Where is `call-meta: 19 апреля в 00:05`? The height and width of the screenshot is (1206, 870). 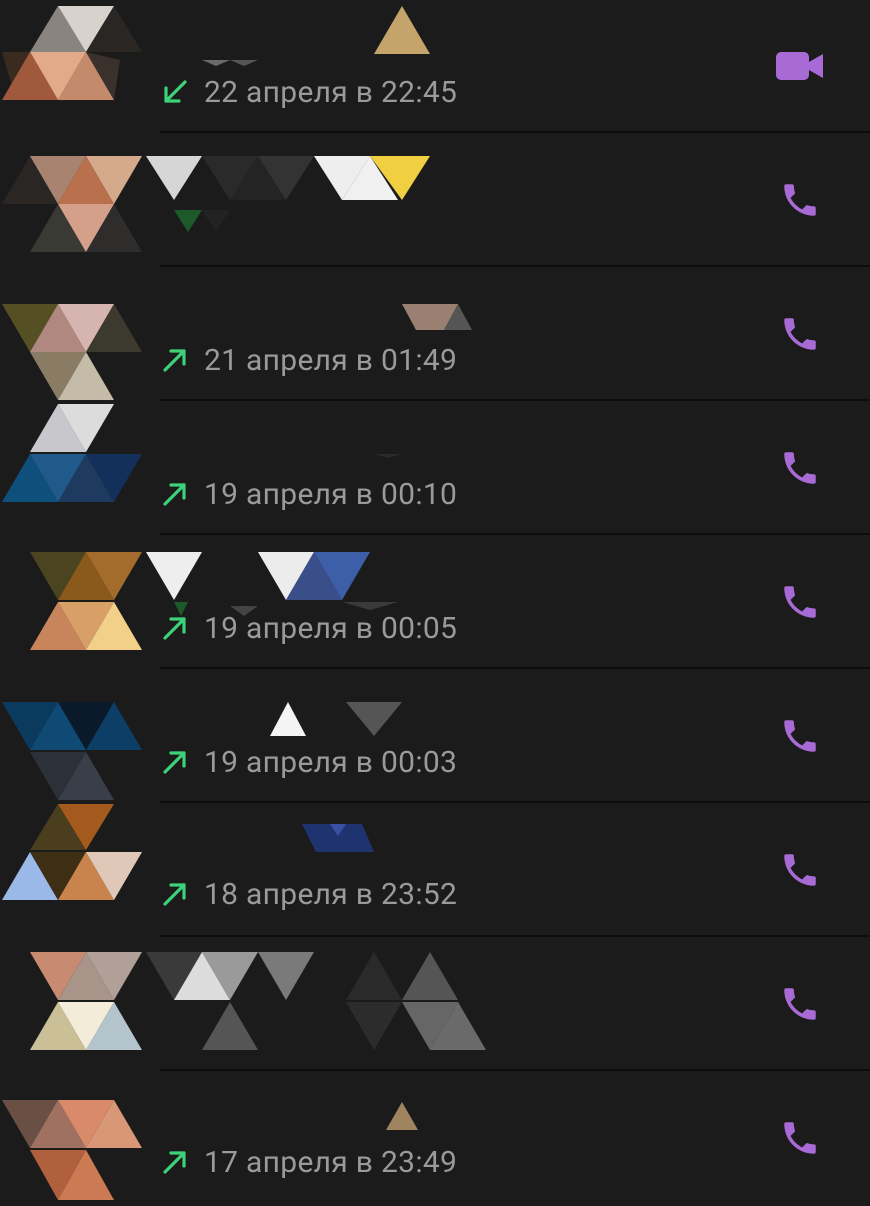
call-meta: 19 апреля в 00:05 is located at coordinates (308, 628).